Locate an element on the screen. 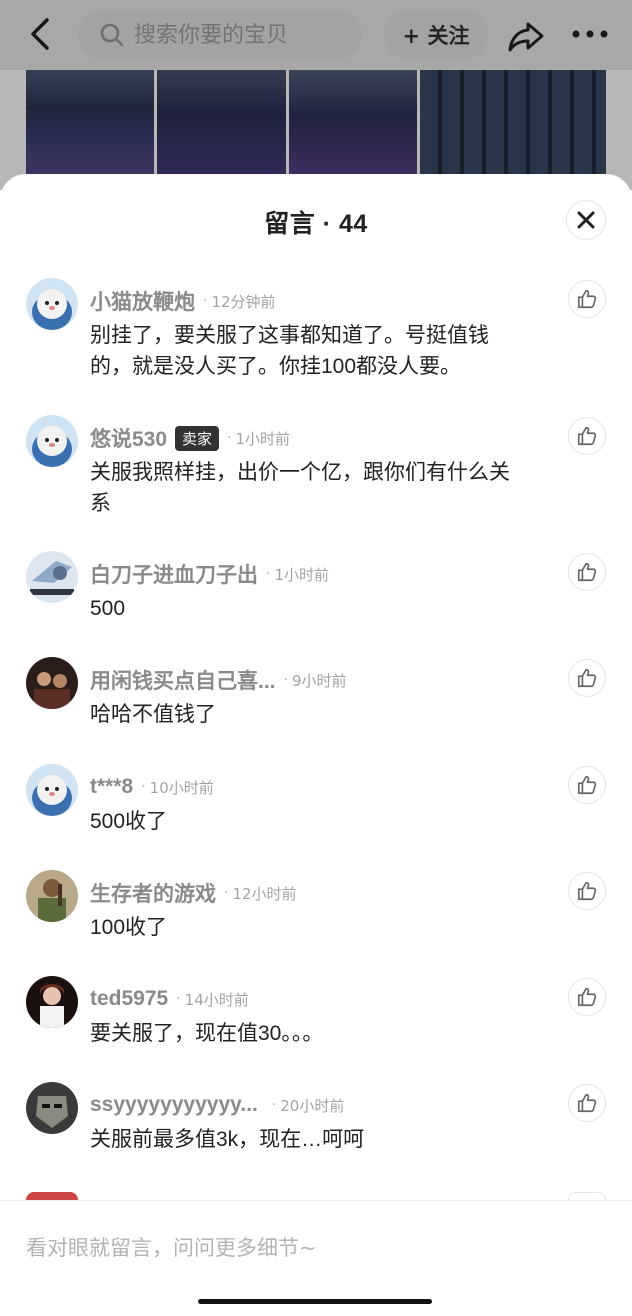 The height and width of the screenshot is (1316, 632). comment-text: 要关服了，现在值30。。。 is located at coordinates (207, 1033).